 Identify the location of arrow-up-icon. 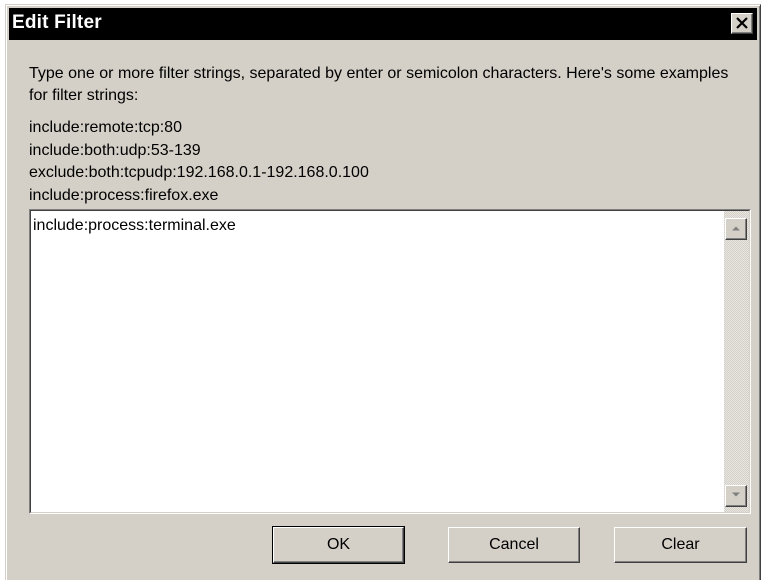
(736, 228).